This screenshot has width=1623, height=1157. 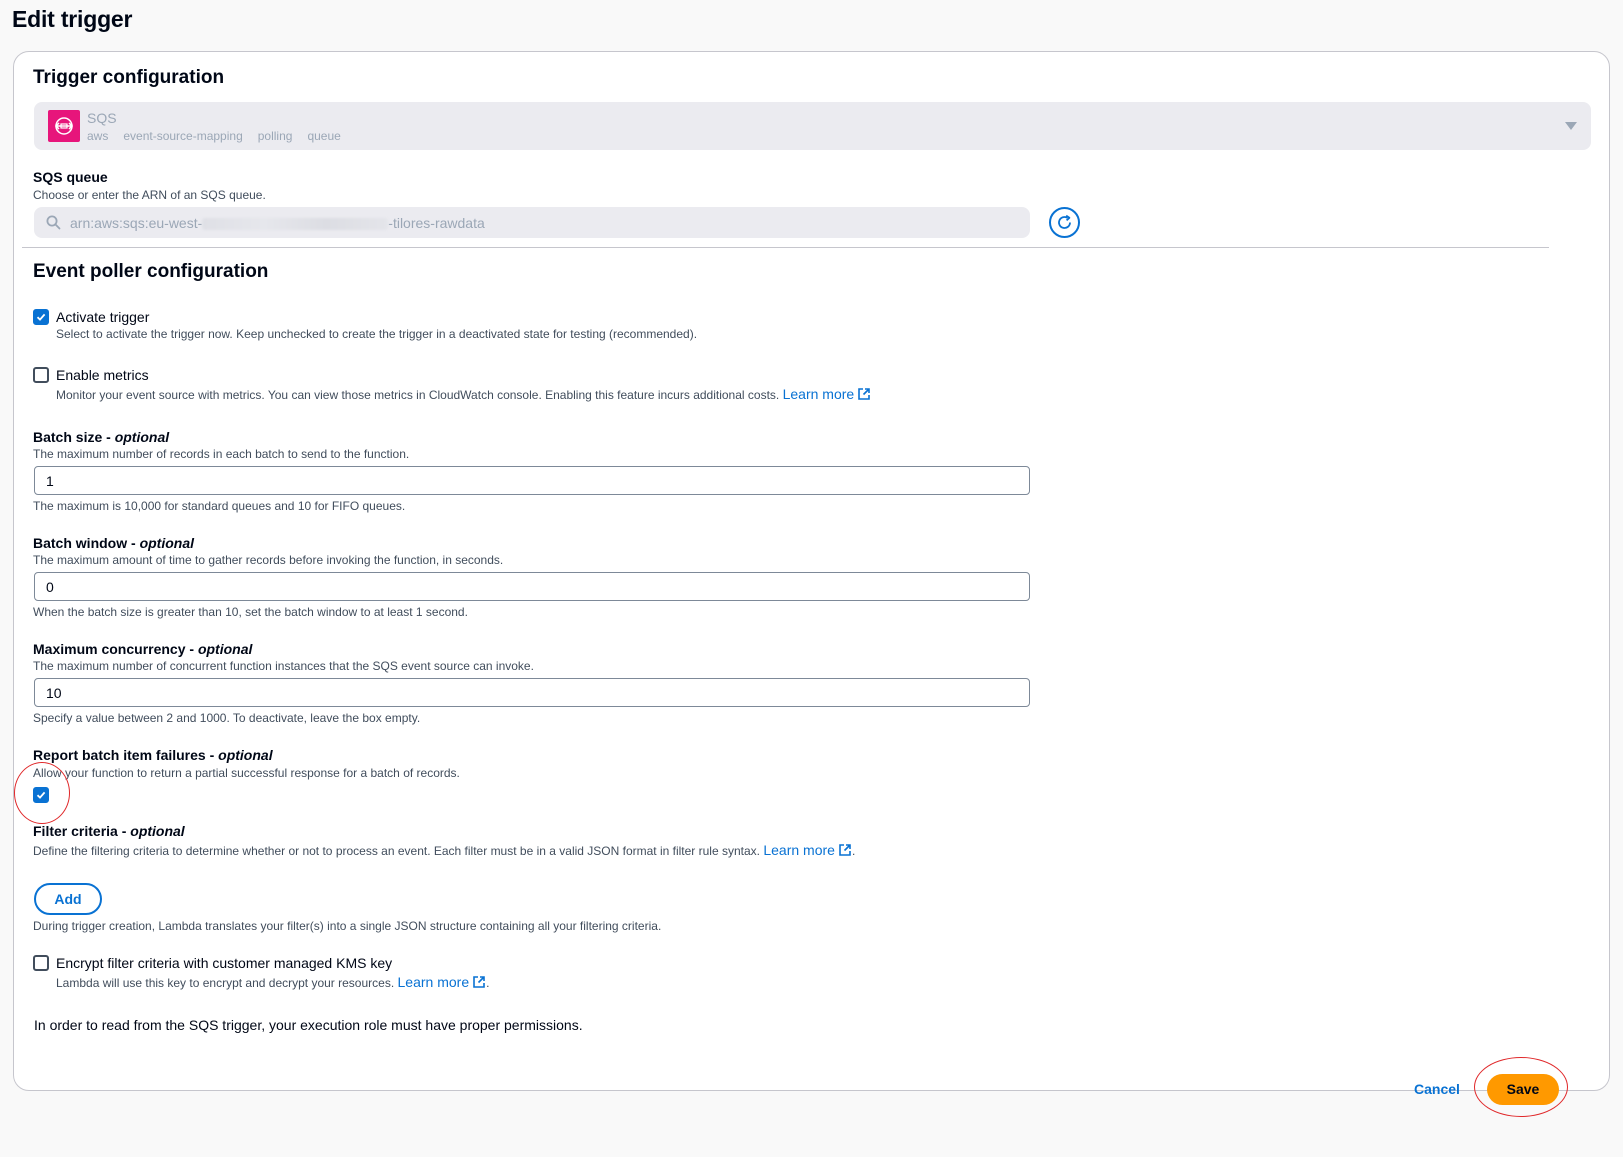 What do you see at coordinates (102, 118) in the screenshot?
I see `source-name: SQS` at bounding box center [102, 118].